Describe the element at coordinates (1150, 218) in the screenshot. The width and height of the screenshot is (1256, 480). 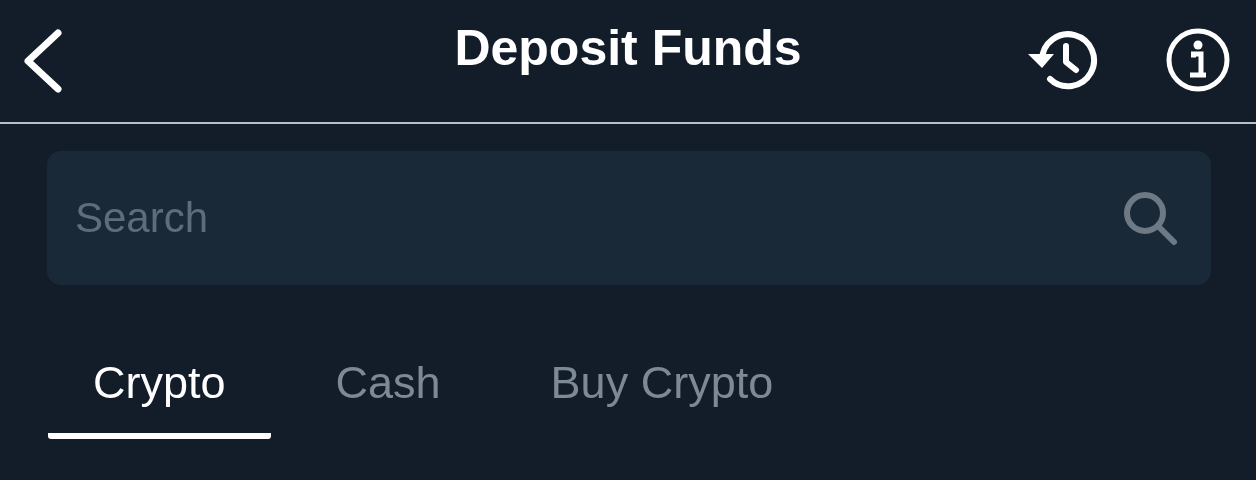
I see `search-icon` at that location.